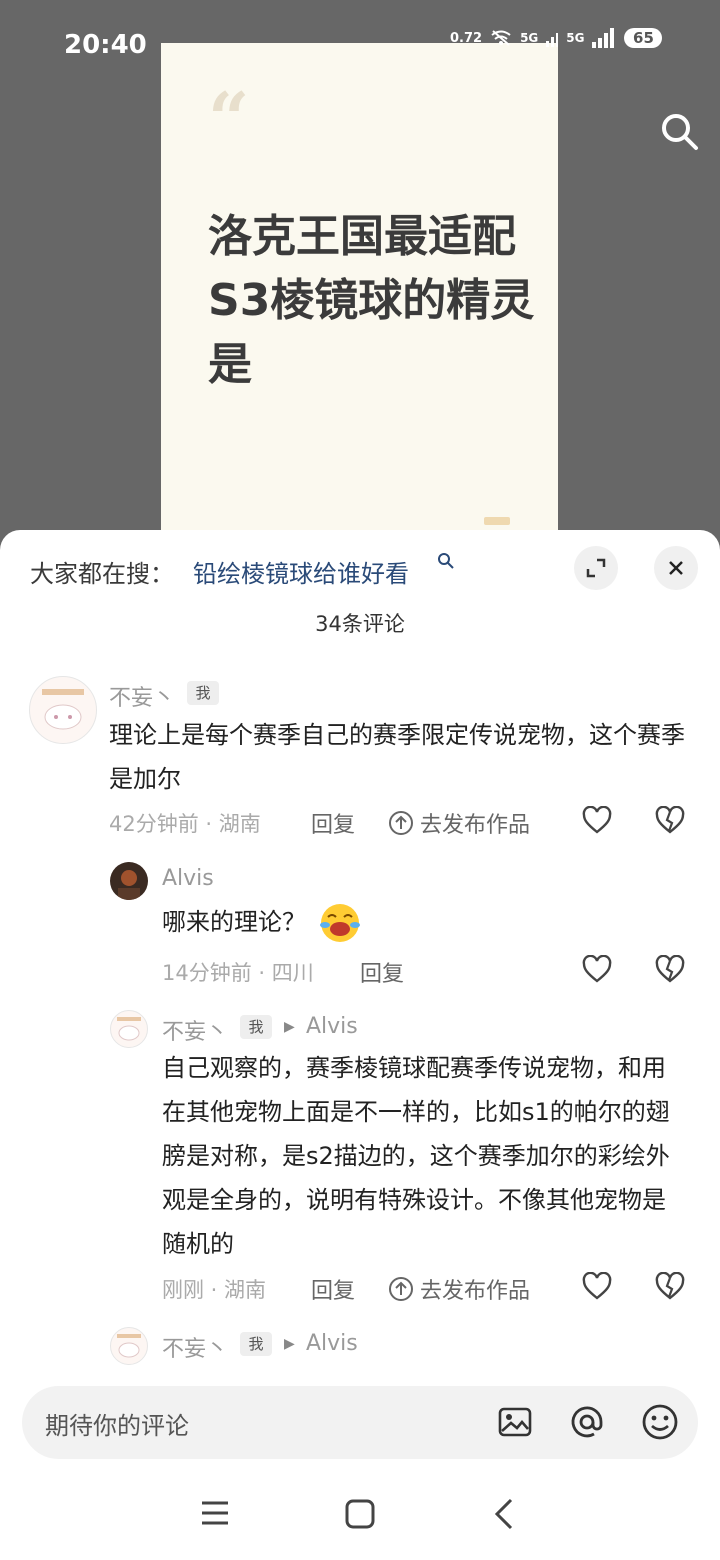  What do you see at coordinates (105, 45) in the screenshot?
I see `status-time: 20:40` at bounding box center [105, 45].